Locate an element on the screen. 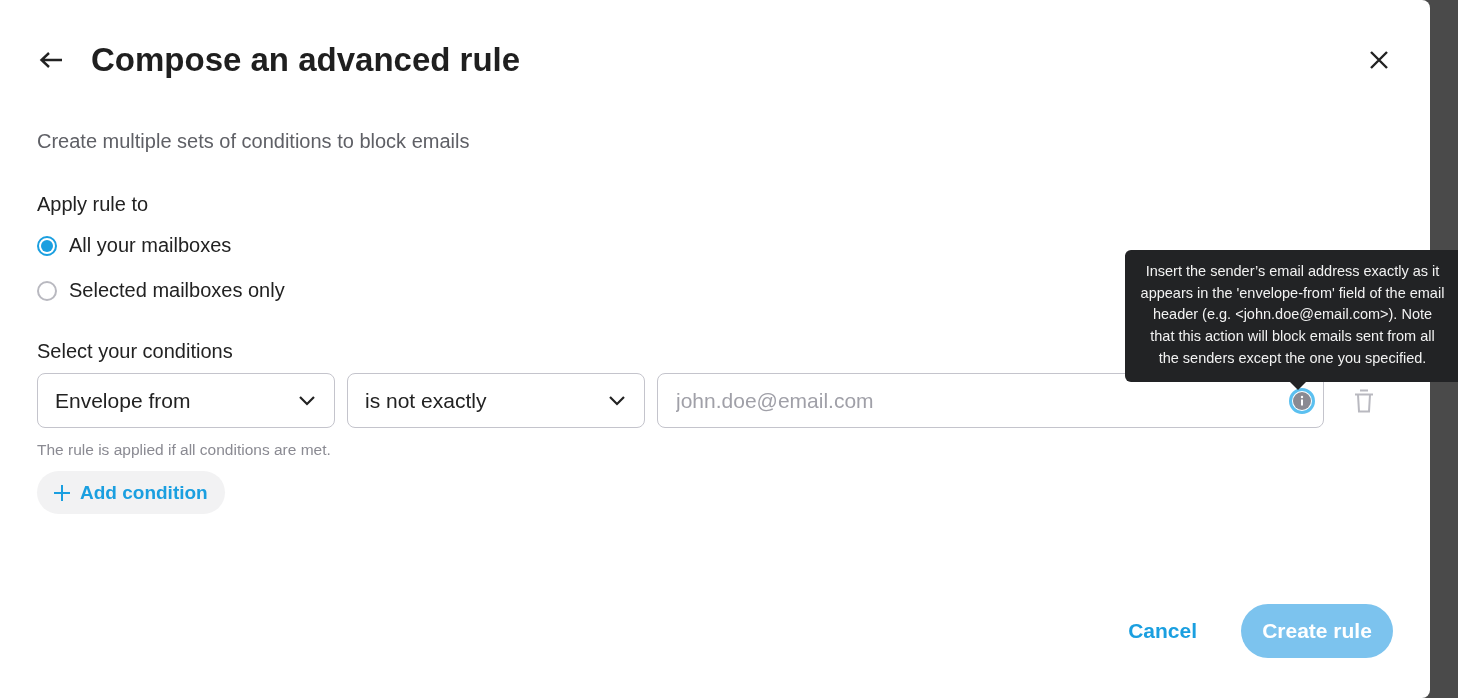  dialog-subtitle: Create multiple sets of conditions to block emails is located at coordinates (254, 141).